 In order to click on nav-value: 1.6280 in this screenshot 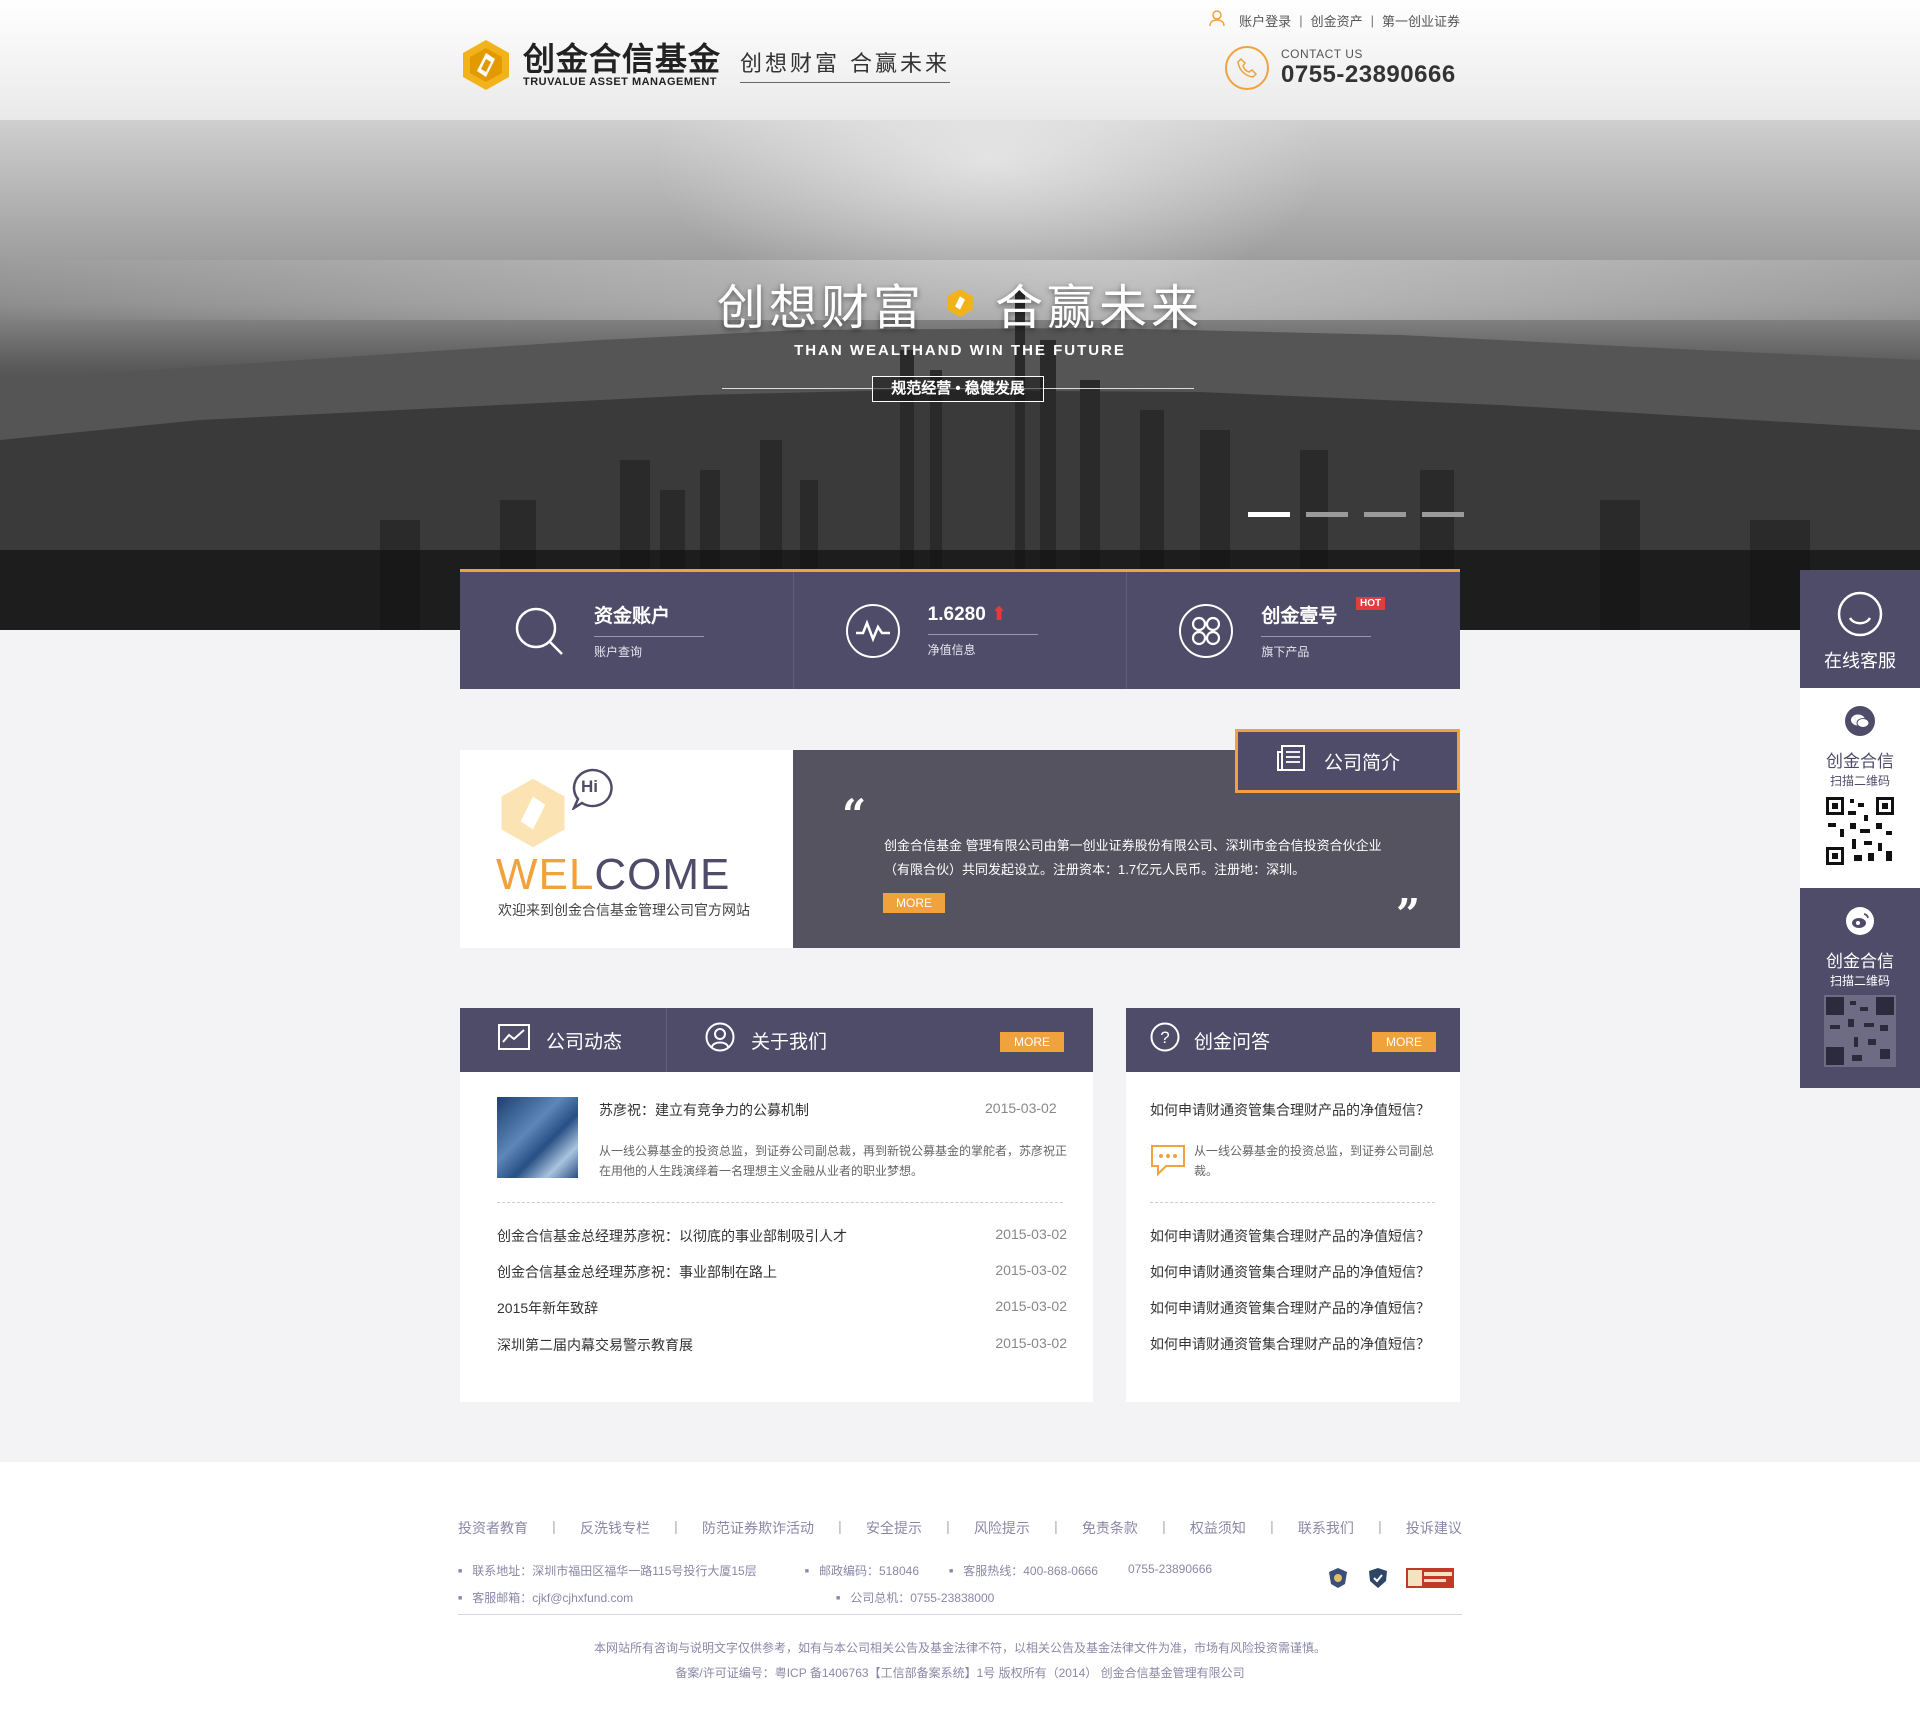, I will do `click(956, 614)`.